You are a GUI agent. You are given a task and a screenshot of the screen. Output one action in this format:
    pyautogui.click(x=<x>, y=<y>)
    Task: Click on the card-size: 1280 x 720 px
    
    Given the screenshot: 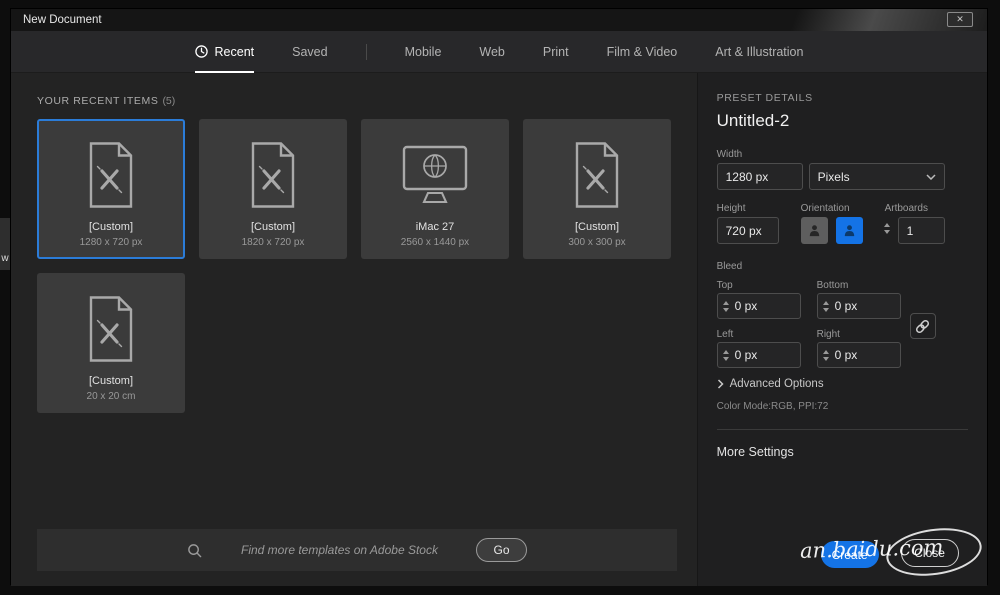 What is the action you would take?
    pyautogui.click(x=111, y=242)
    